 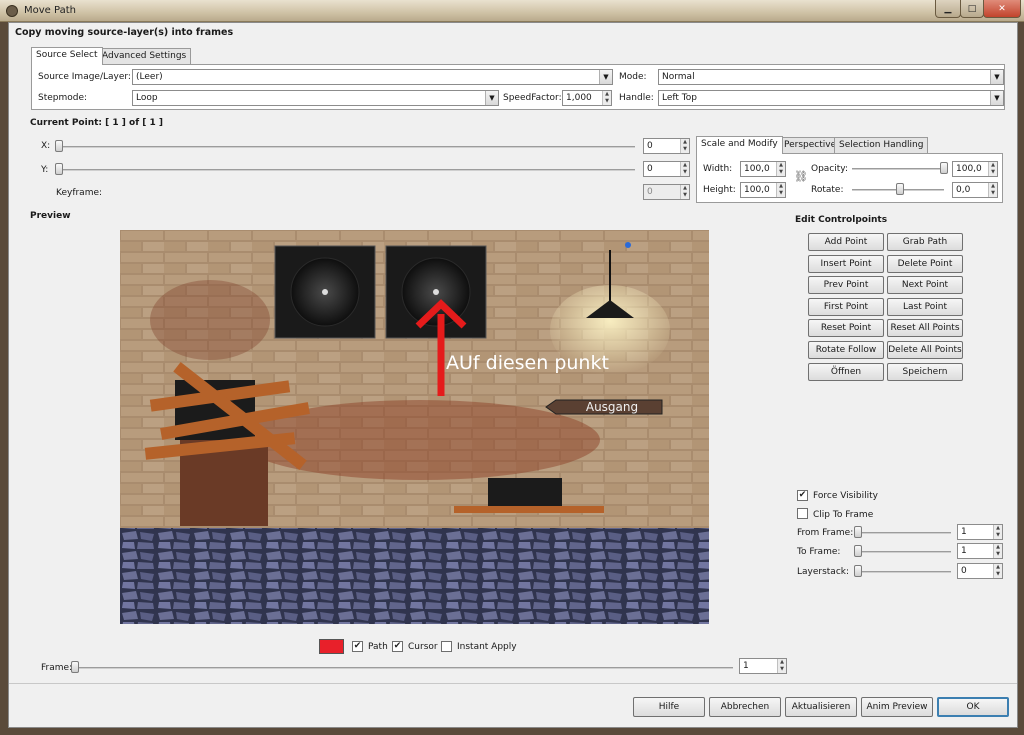 I want to click on y-spinner: 0 ▲ ▼, so click(x=666, y=169).